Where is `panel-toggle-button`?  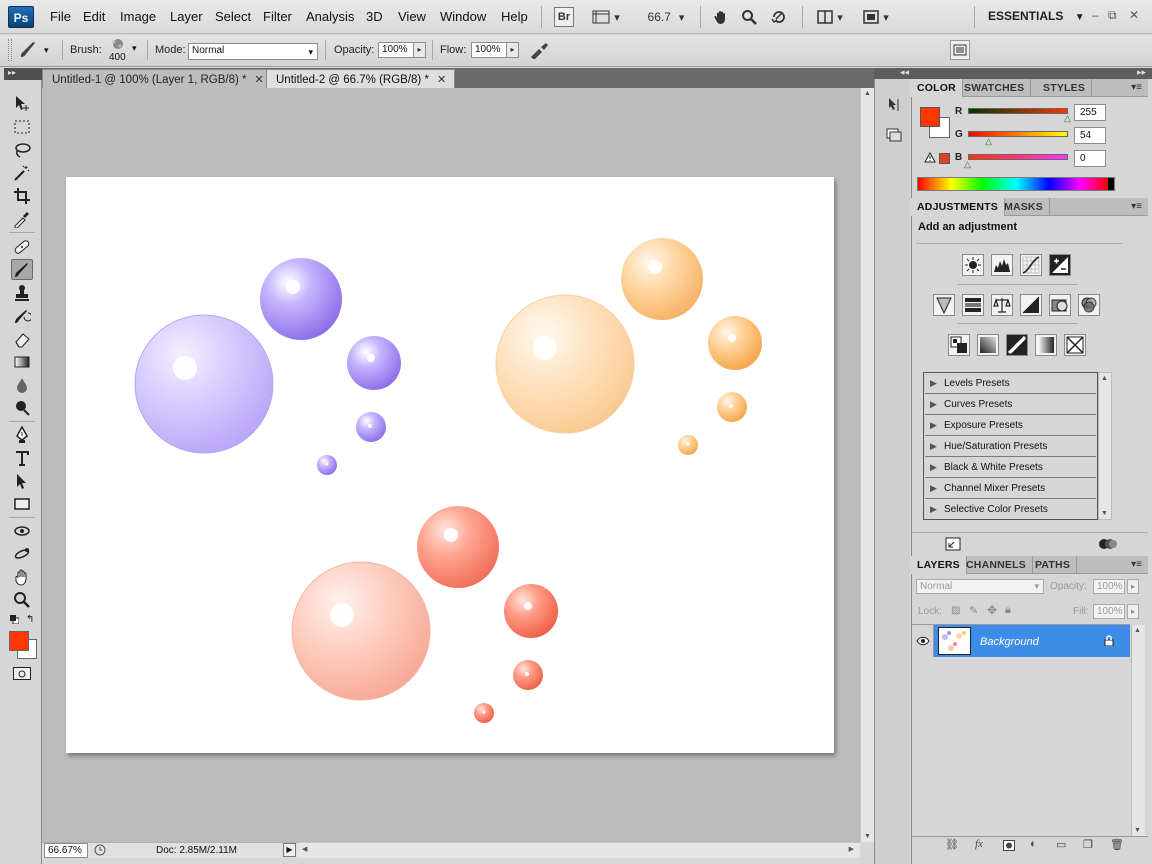 panel-toggle-button is located at coordinates (960, 50).